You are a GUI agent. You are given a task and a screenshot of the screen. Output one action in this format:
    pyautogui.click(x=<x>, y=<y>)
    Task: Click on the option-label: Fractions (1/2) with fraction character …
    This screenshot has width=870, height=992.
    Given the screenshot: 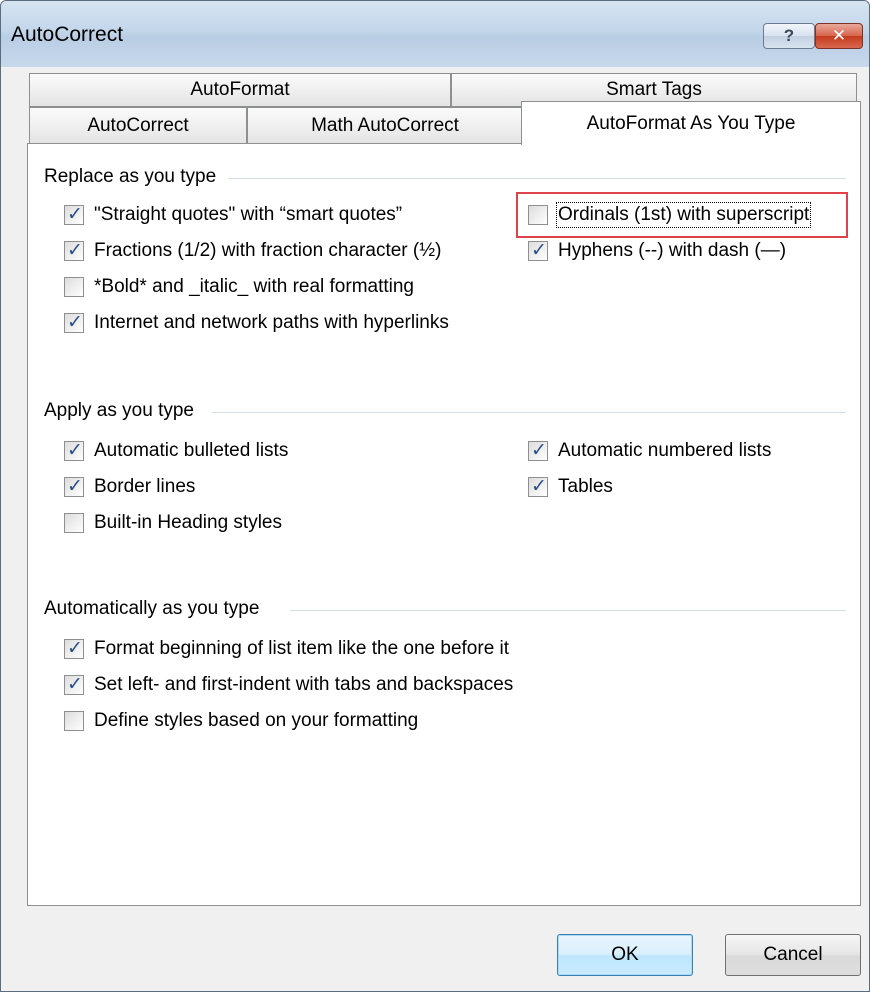 What is the action you would take?
    pyautogui.click(x=268, y=250)
    